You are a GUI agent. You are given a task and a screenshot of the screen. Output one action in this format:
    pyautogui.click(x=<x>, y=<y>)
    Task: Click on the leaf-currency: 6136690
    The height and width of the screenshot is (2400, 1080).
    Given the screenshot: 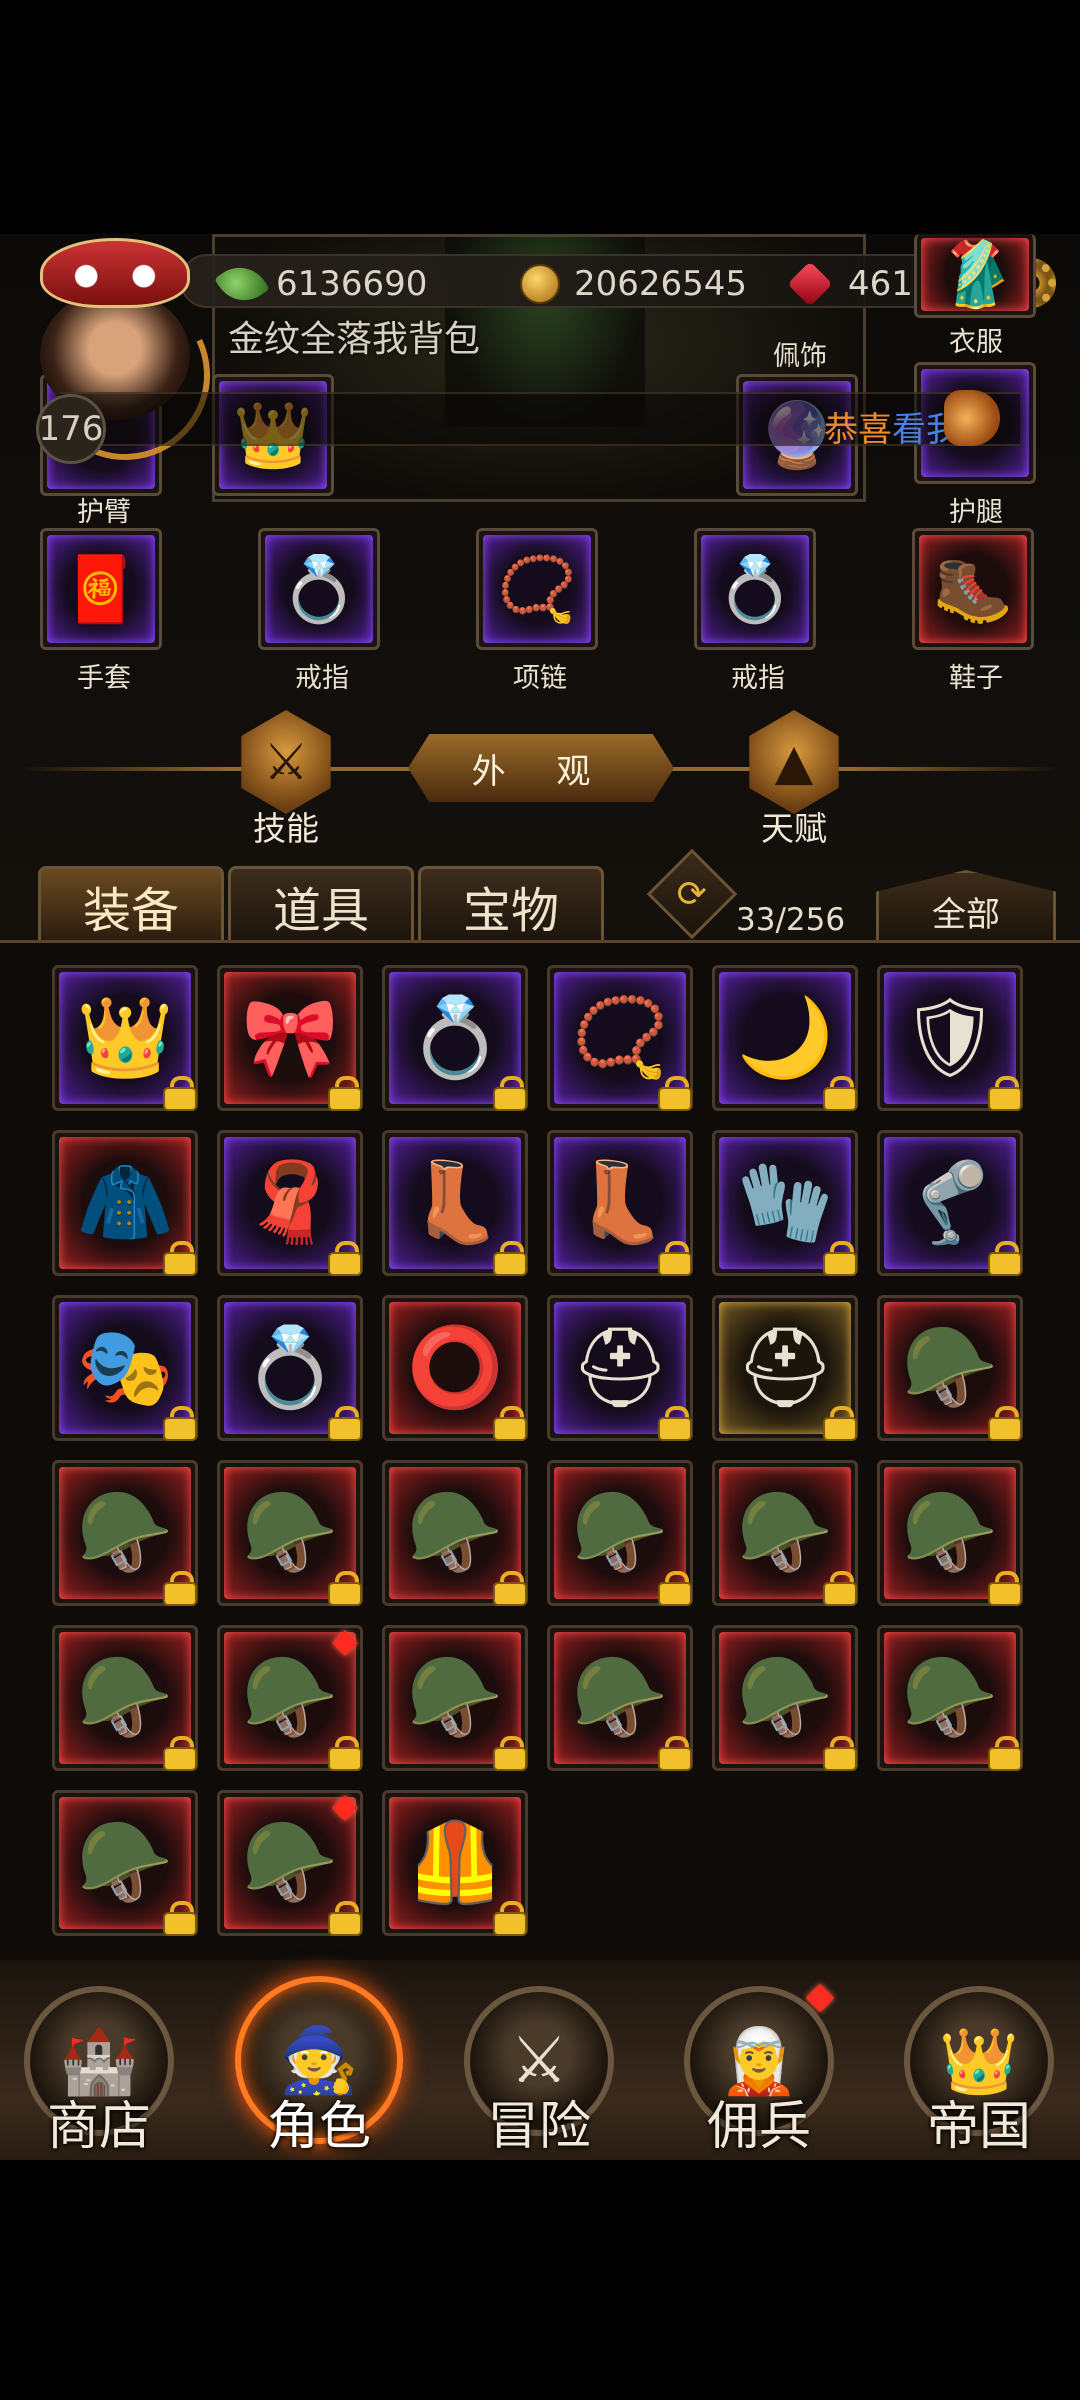 What is the action you would take?
    pyautogui.click(x=321, y=284)
    